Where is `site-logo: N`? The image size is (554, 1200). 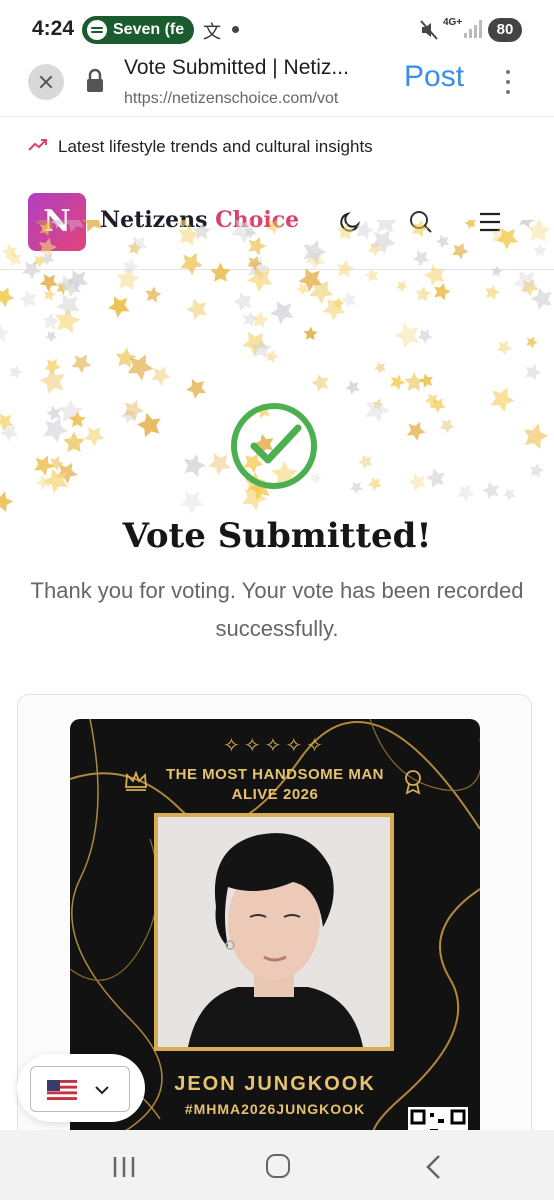 site-logo: N is located at coordinates (57, 222).